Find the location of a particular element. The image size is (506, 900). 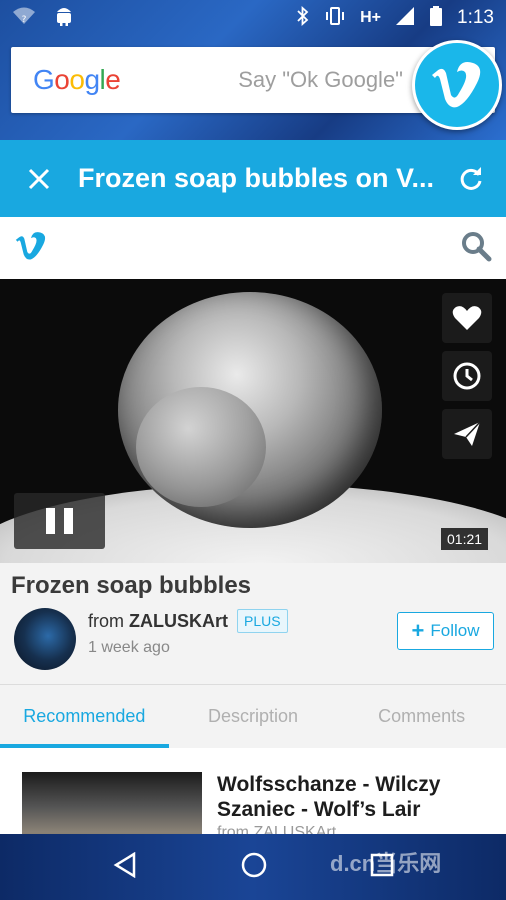

google-logo: Google is located at coordinates (77, 79).